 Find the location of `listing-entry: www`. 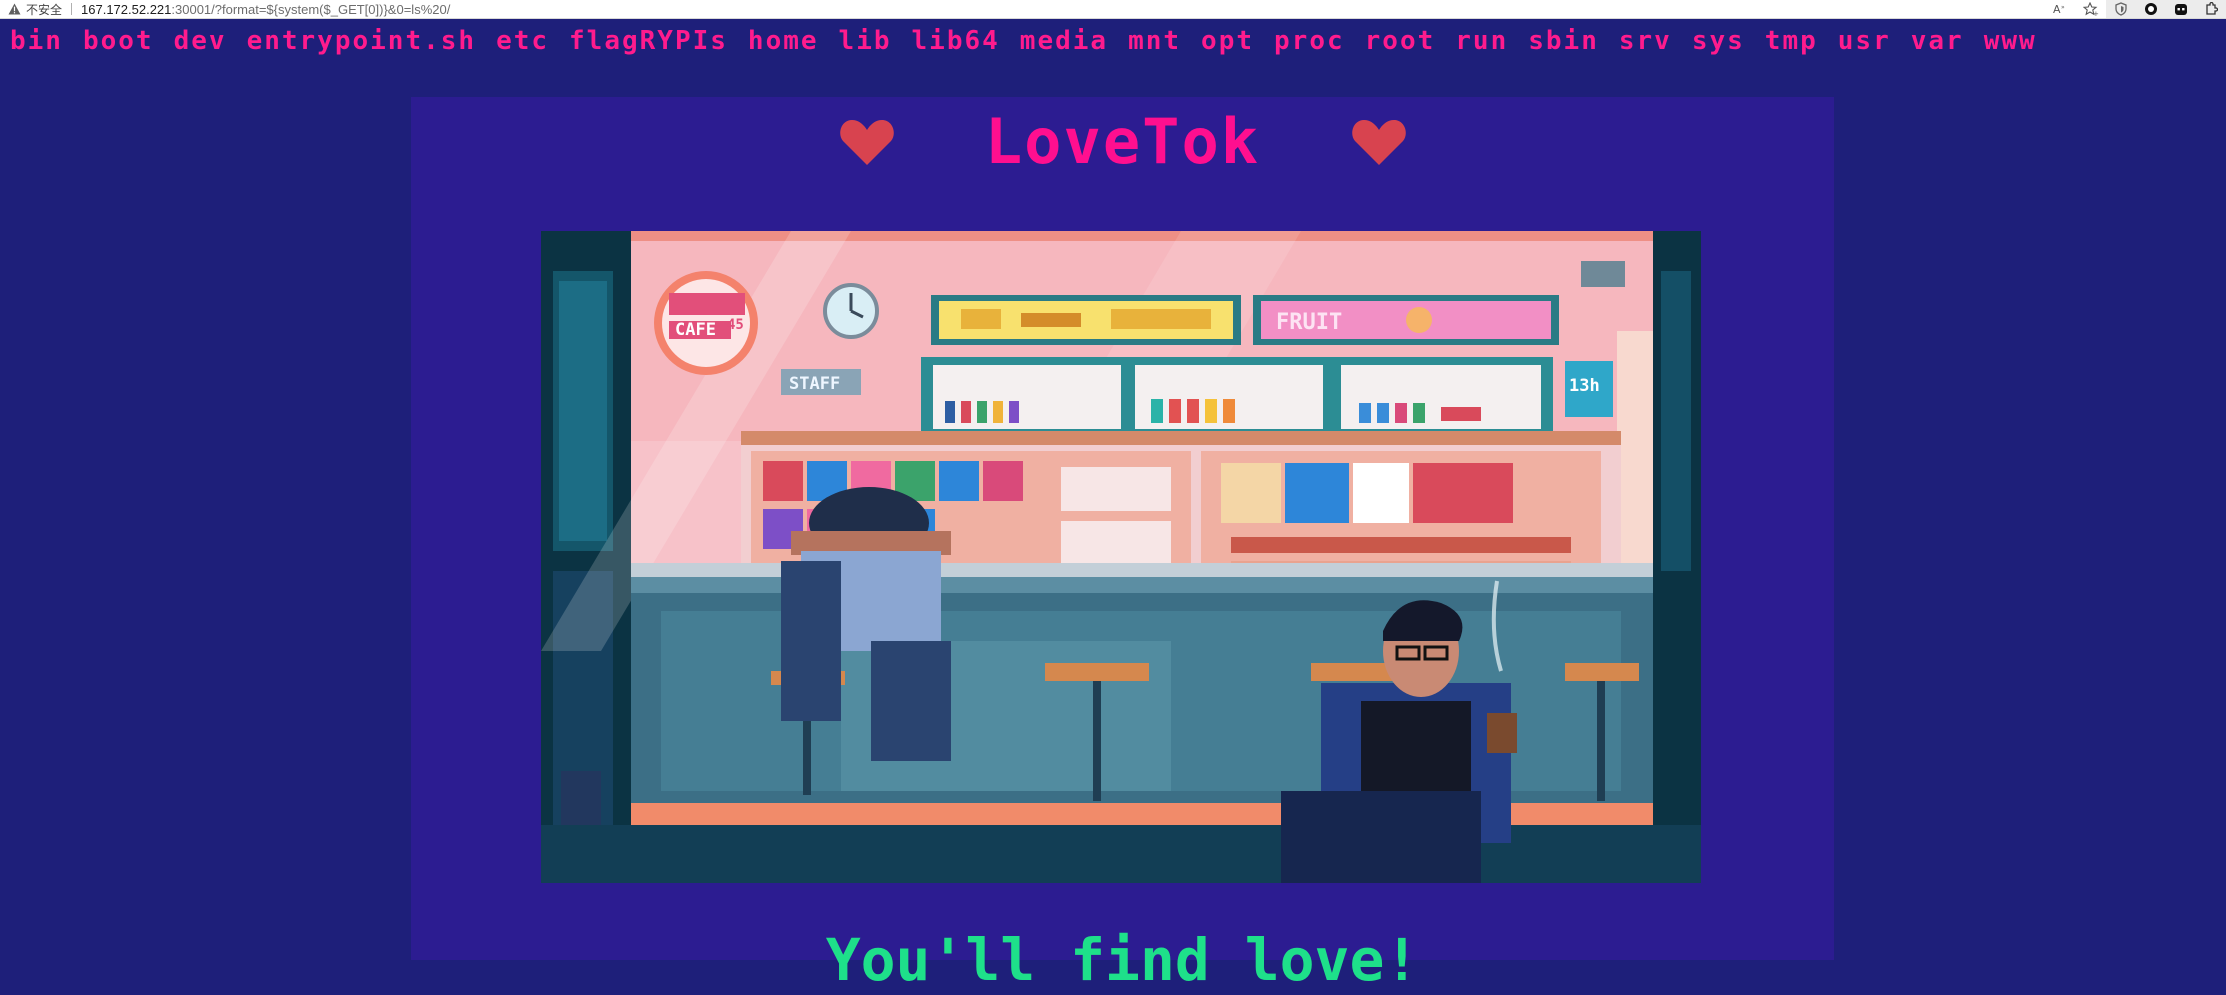

listing-entry: www is located at coordinates (2010, 41).